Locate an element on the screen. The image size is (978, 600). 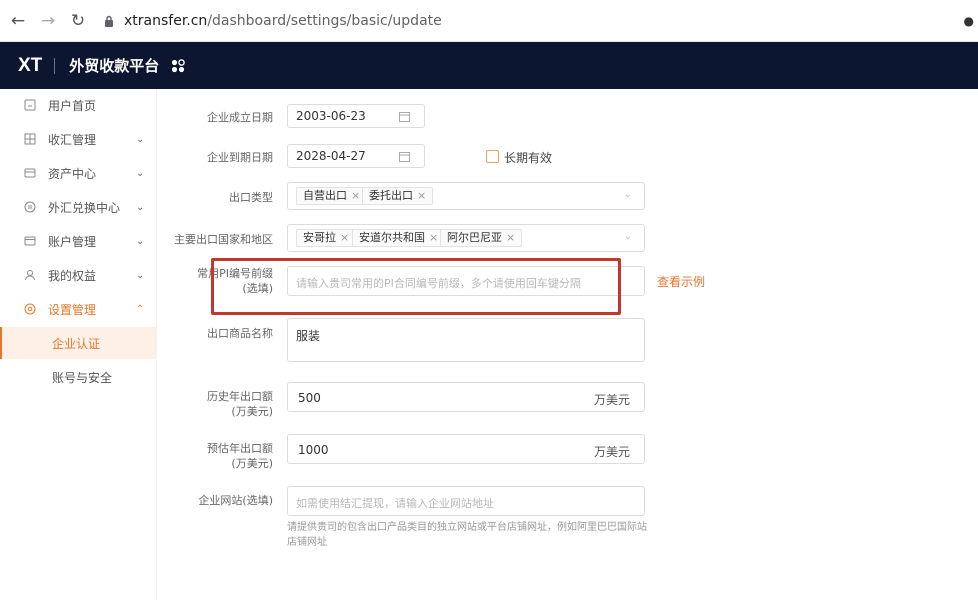
exchange-icon is located at coordinates (30, 207).